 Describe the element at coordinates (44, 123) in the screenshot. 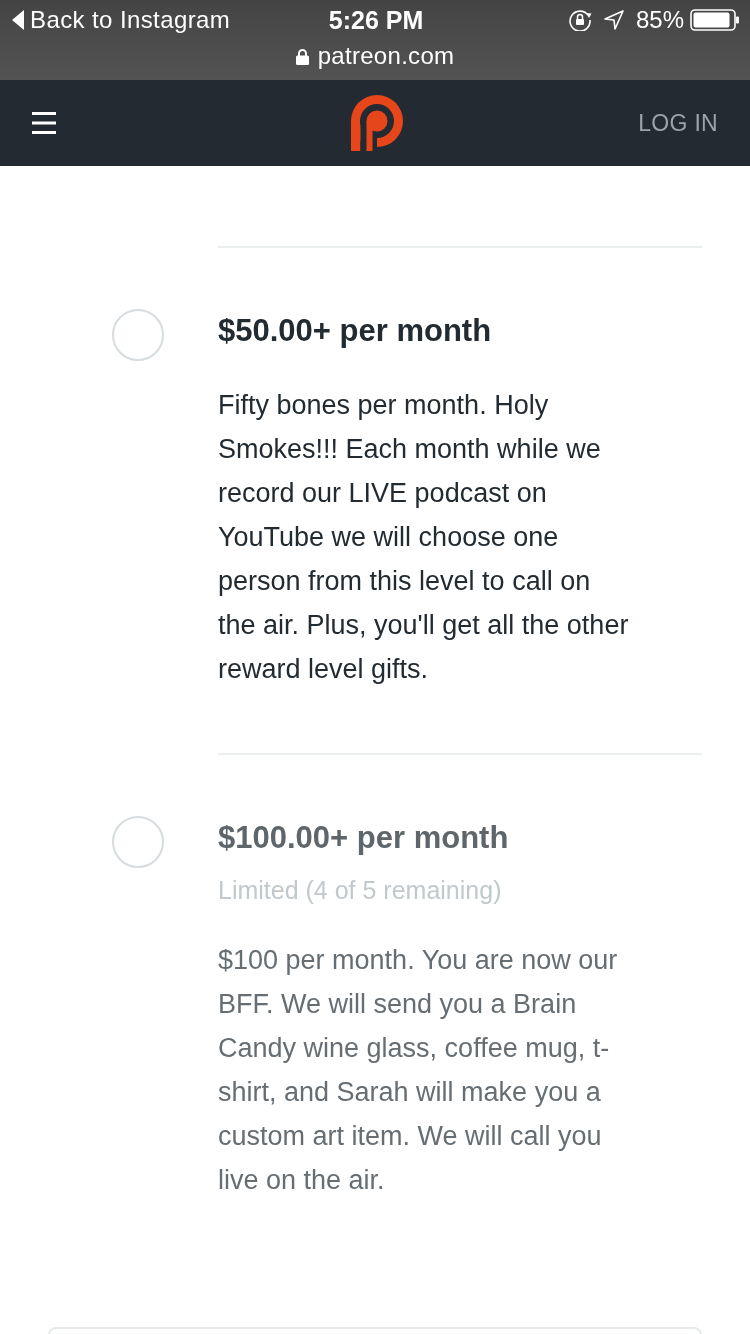

I see `menu-icon` at that location.